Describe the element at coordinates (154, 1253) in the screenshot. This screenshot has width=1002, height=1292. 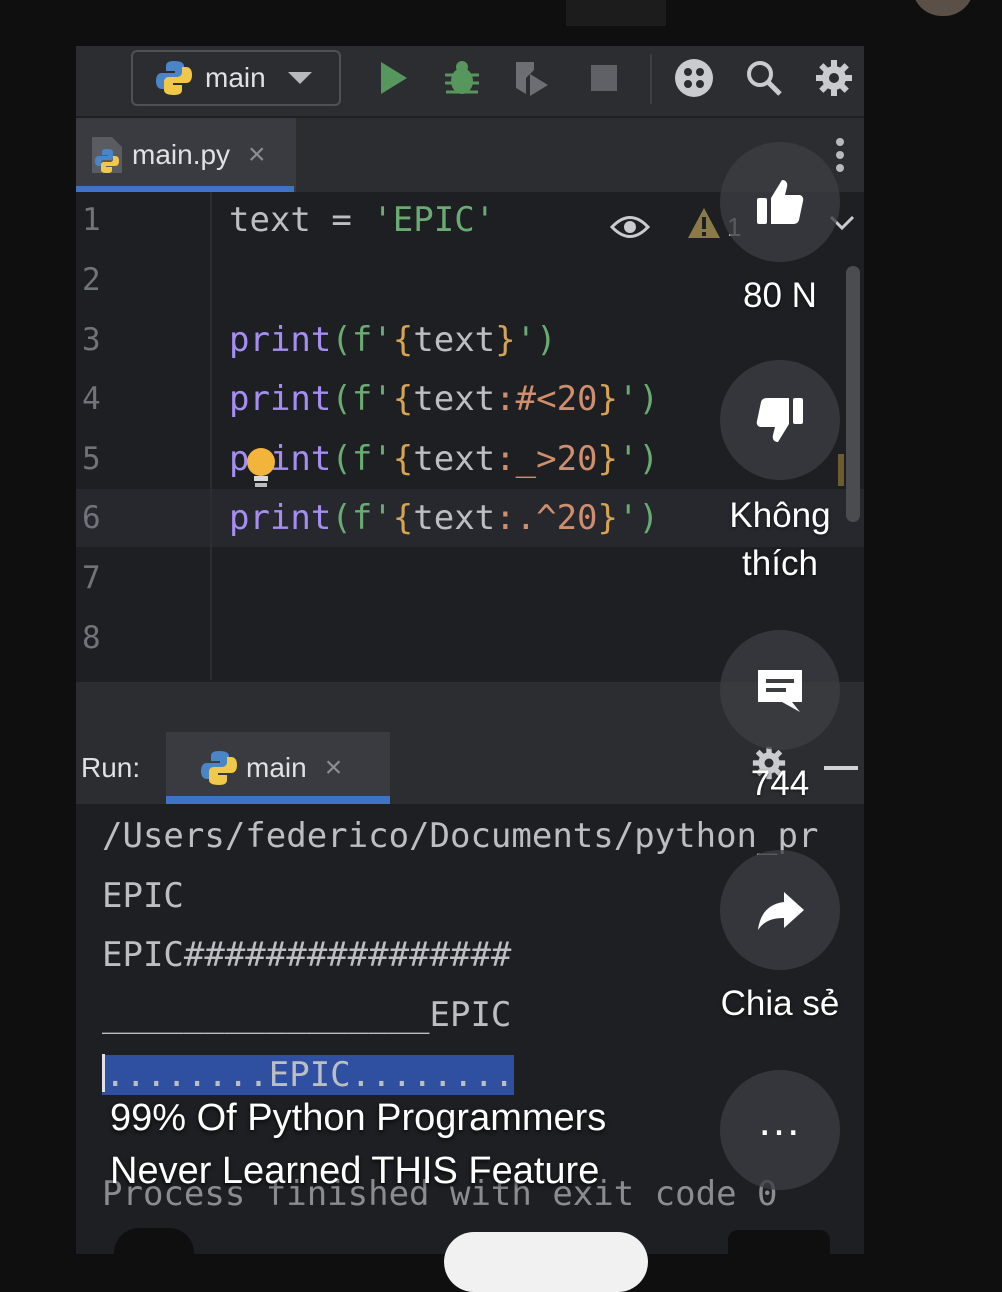
I see `channel-avatar` at that location.